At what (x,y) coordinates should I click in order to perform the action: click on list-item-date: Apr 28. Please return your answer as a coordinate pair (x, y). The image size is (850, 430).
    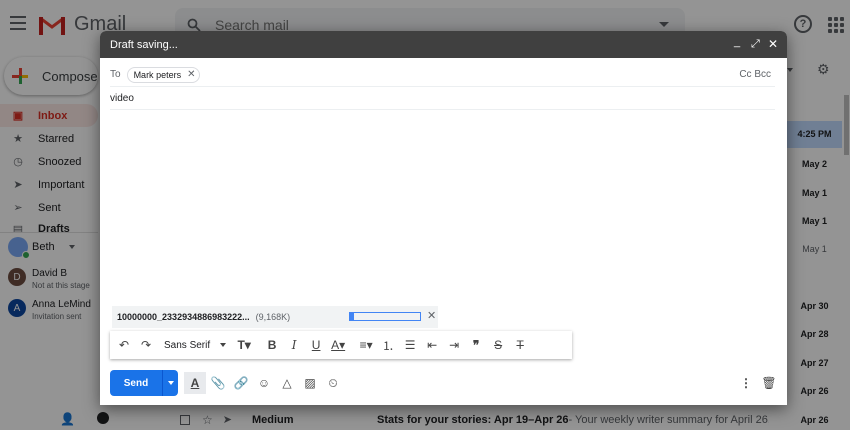
    Looking at the image, I should click on (814, 334).